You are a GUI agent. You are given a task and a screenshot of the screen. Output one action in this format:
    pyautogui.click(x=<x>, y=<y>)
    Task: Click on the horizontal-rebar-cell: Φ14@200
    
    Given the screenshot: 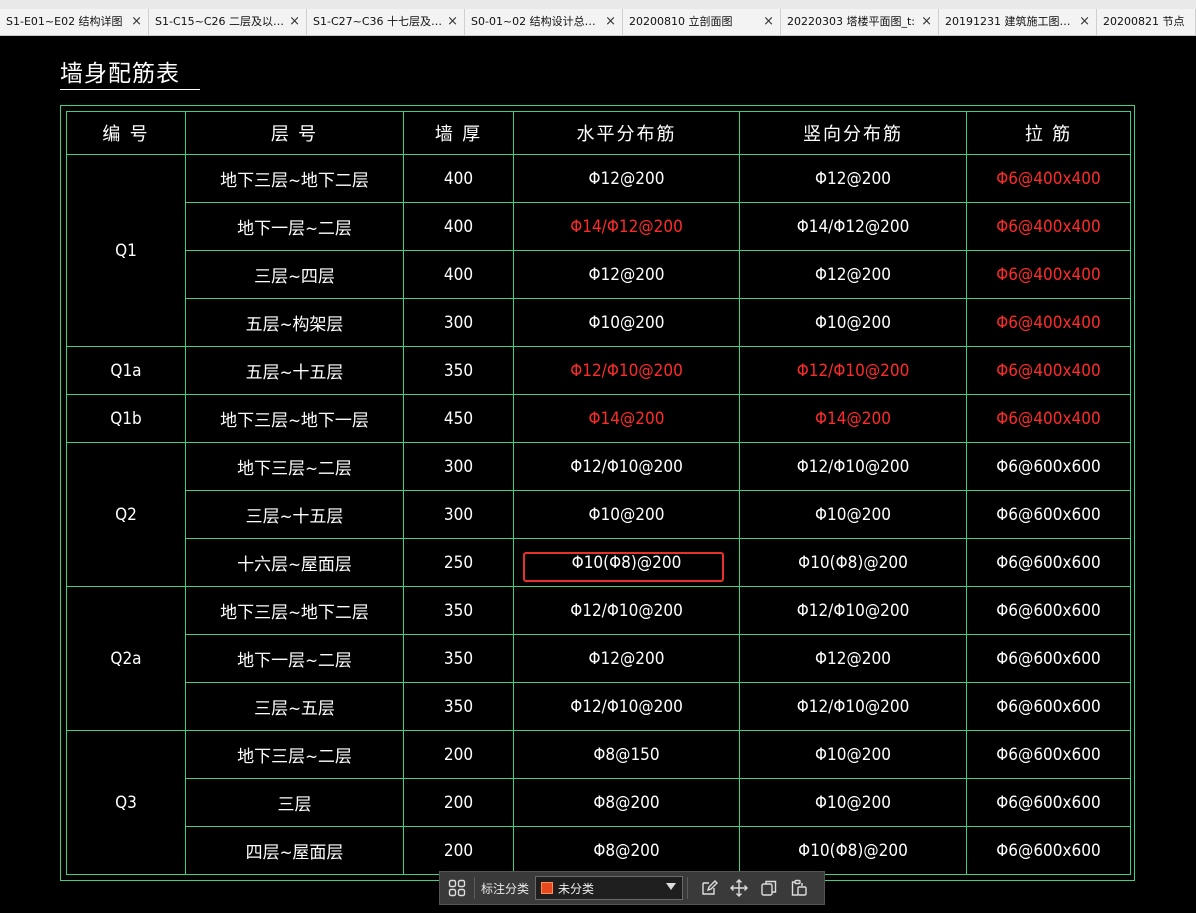 What is the action you would take?
    pyautogui.click(x=626, y=418)
    